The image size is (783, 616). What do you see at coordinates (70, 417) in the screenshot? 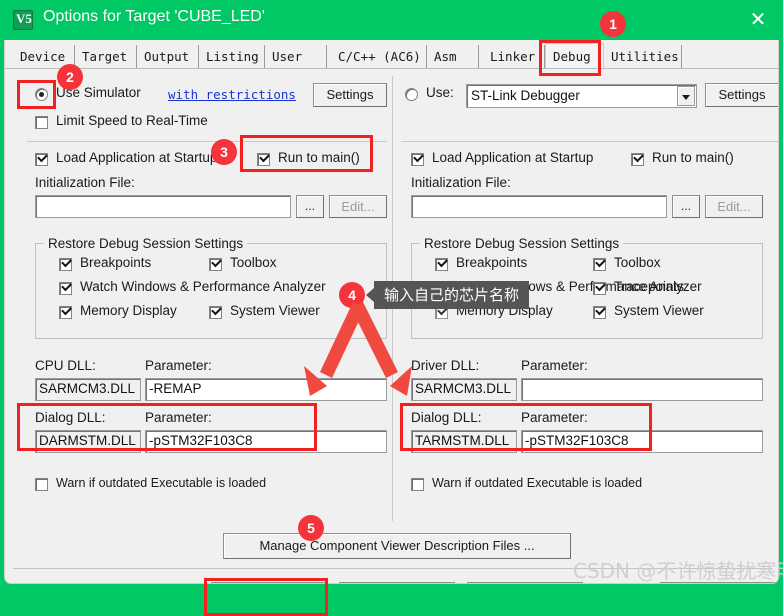
I see `dialog-dll-label-left: Dialog DLL:` at bounding box center [70, 417].